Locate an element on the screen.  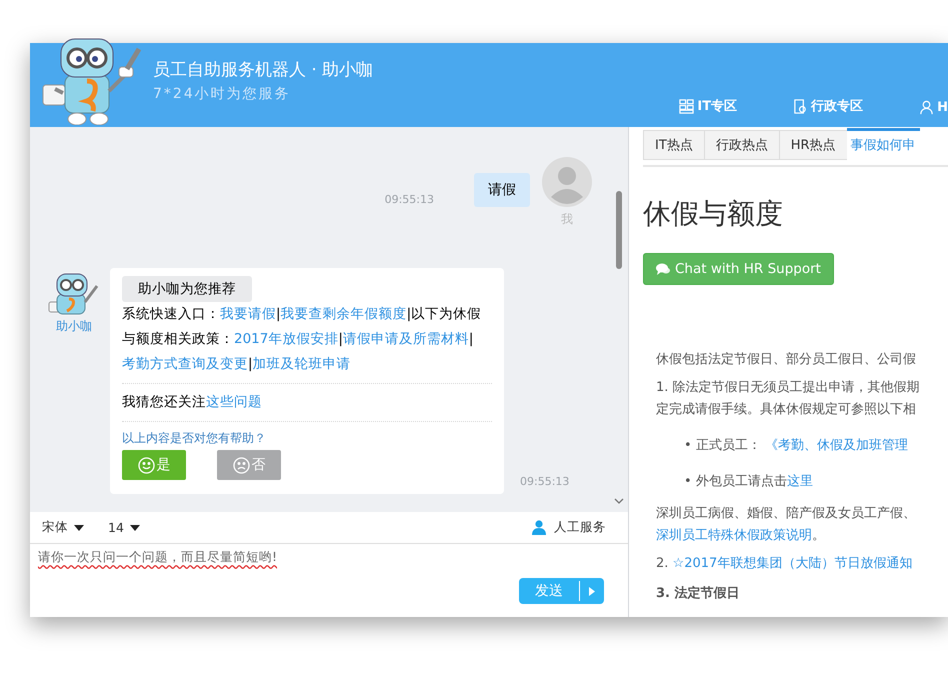
page-heading: 休假与额度 is located at coordinates (713, 214).